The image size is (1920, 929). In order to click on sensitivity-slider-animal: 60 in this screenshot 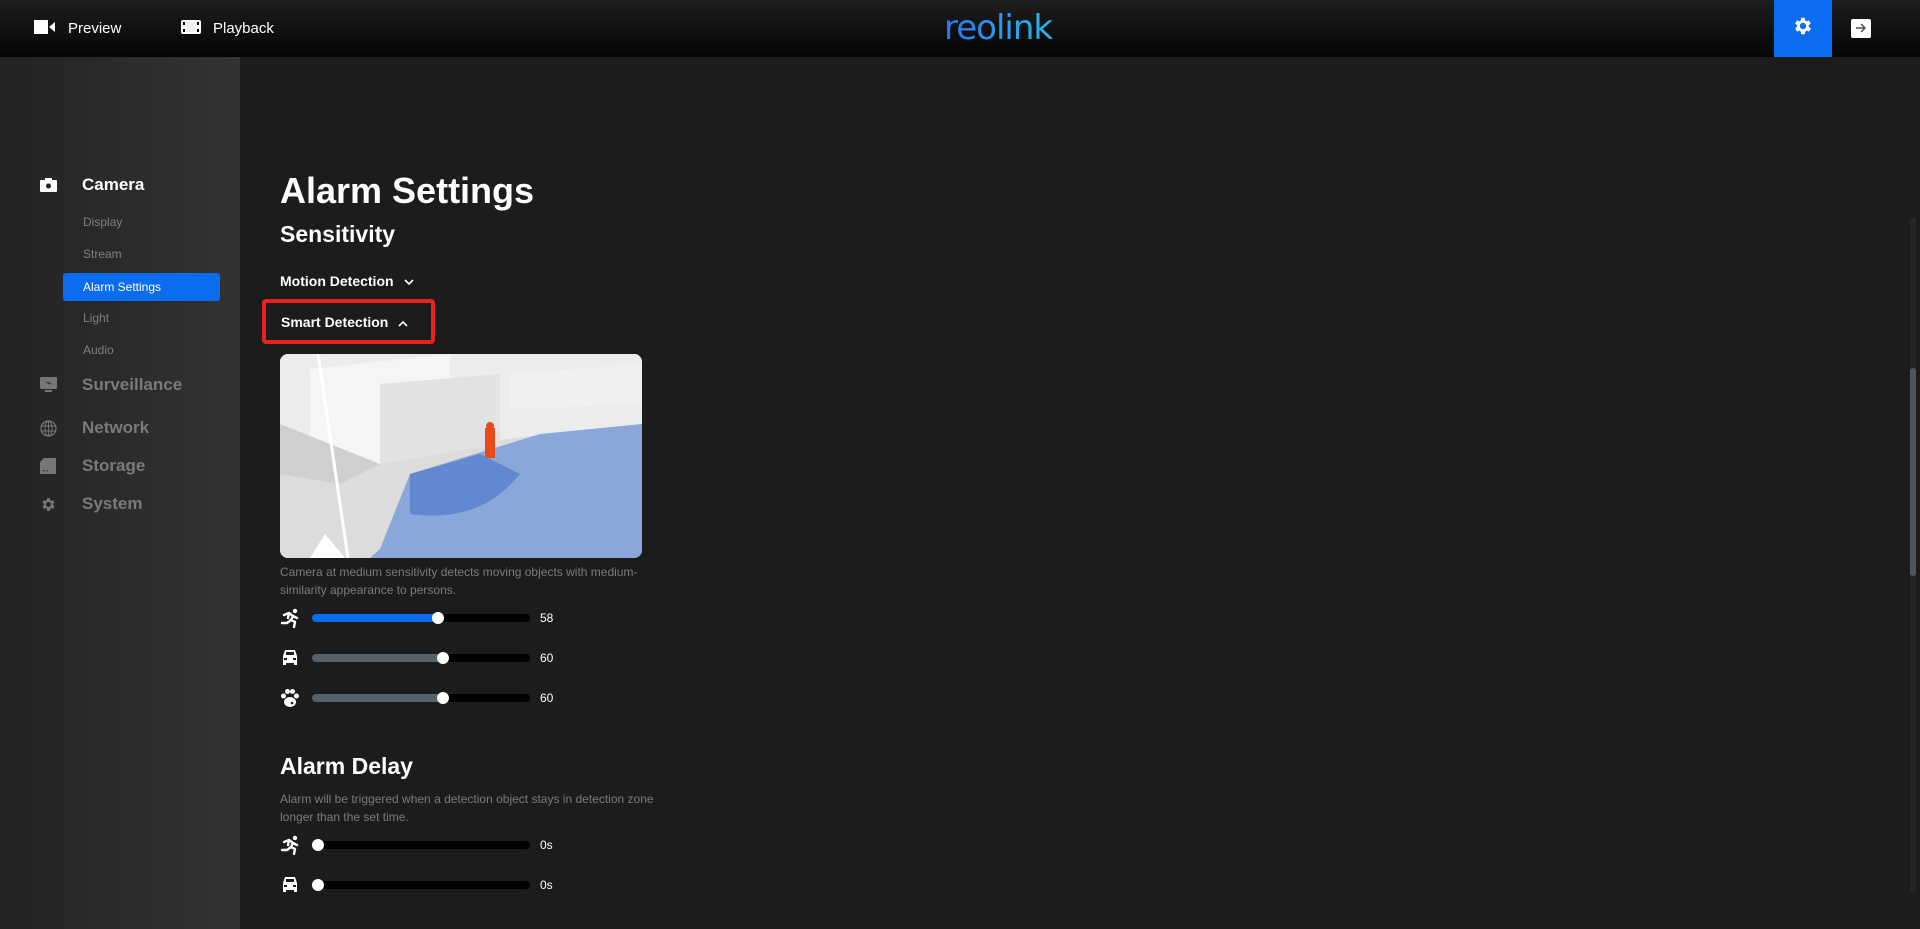, I will do `click(416, 698)`.